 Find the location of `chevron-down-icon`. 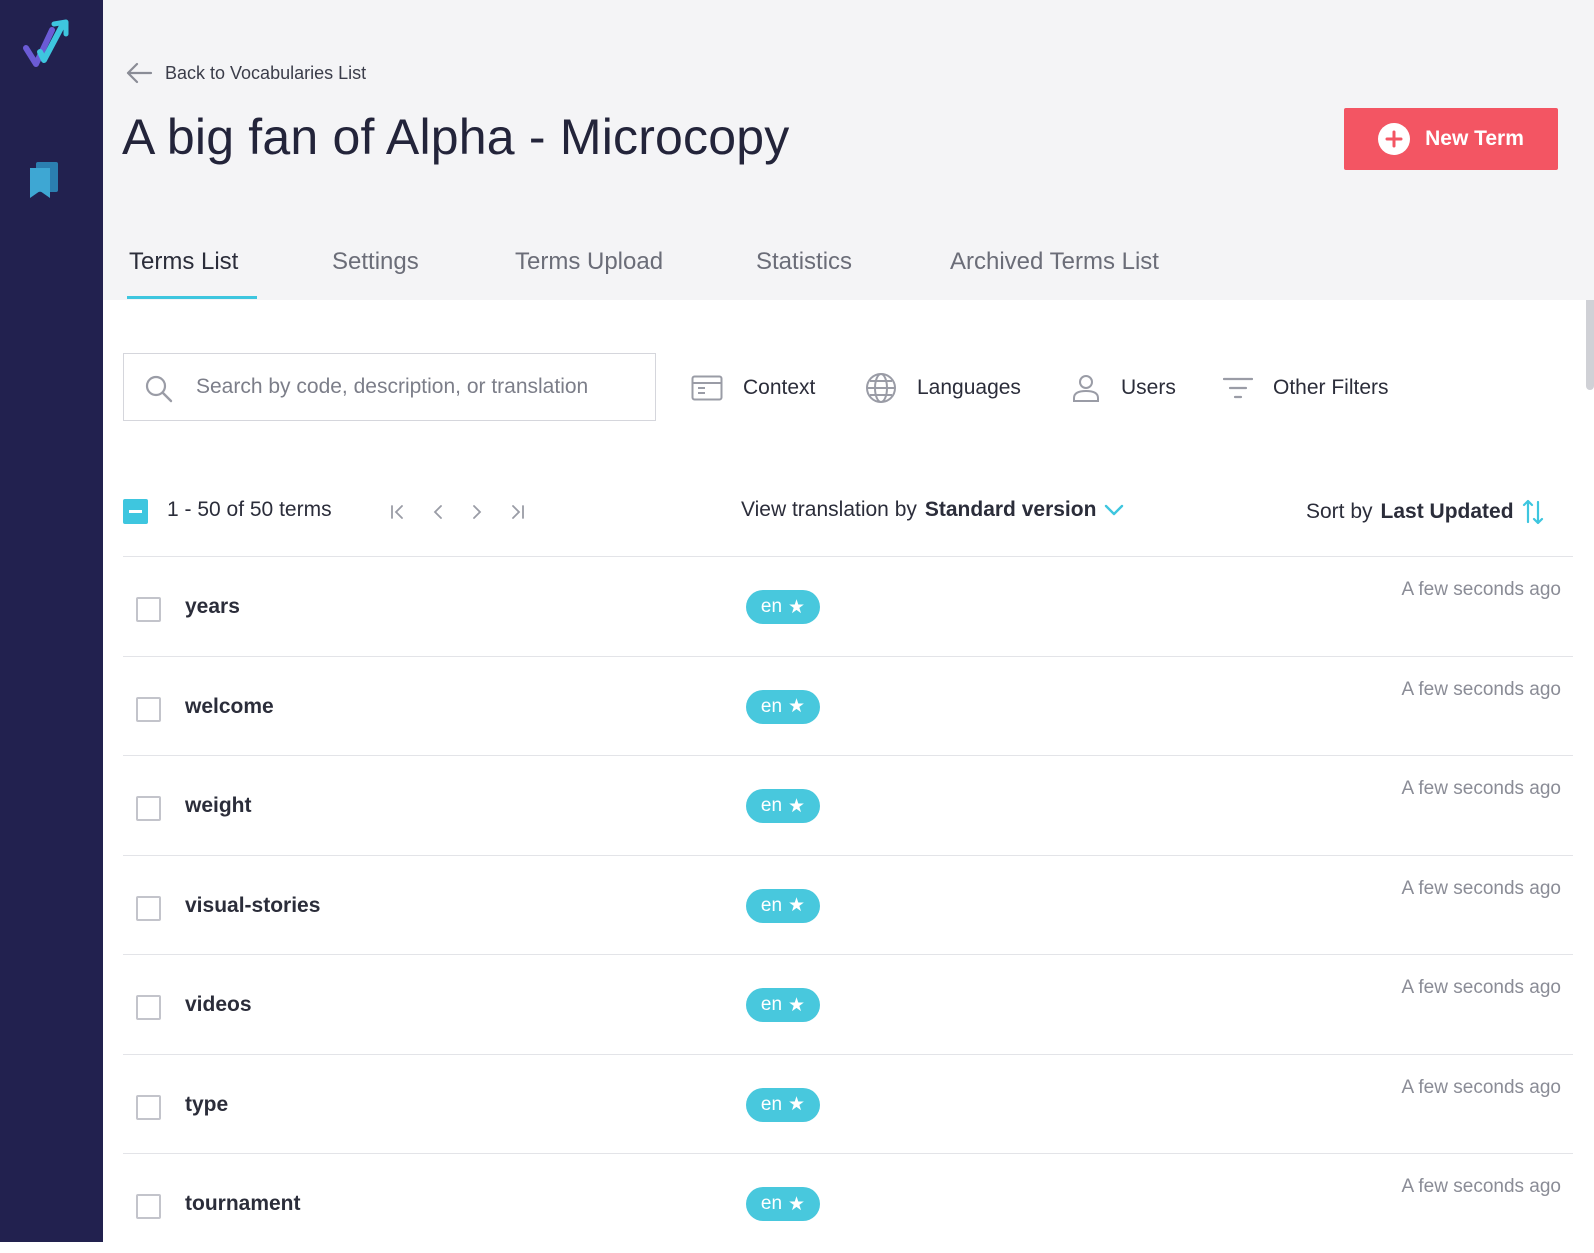

chevron-down-icon is located at coordinates (1114, 510).